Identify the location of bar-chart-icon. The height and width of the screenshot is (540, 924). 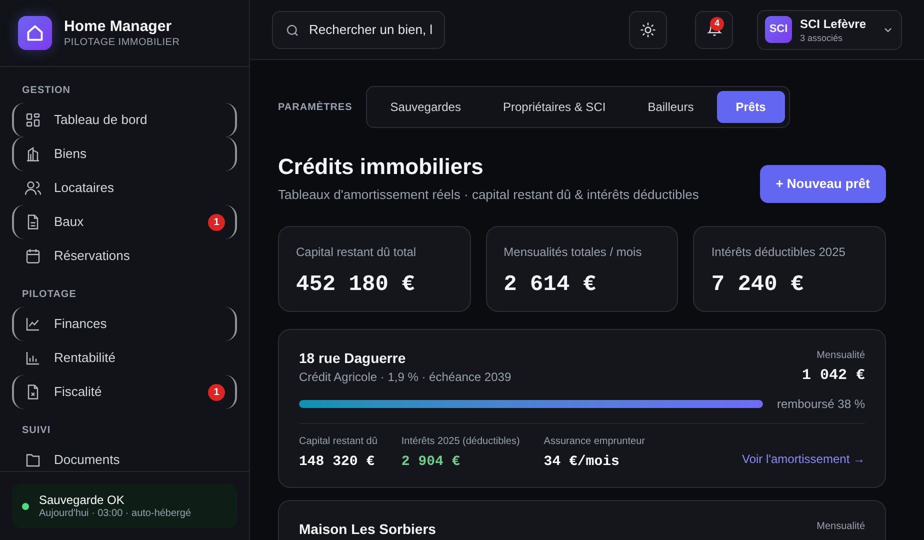
(33, 358).